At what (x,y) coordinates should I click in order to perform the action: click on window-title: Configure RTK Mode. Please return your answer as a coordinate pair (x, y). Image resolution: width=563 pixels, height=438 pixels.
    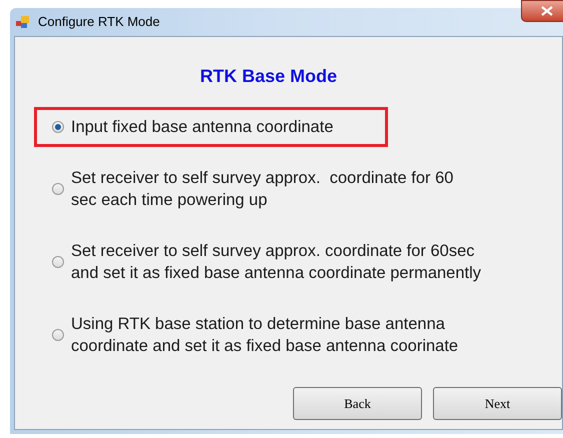
    Looking at the image, I should click on (99, 22).